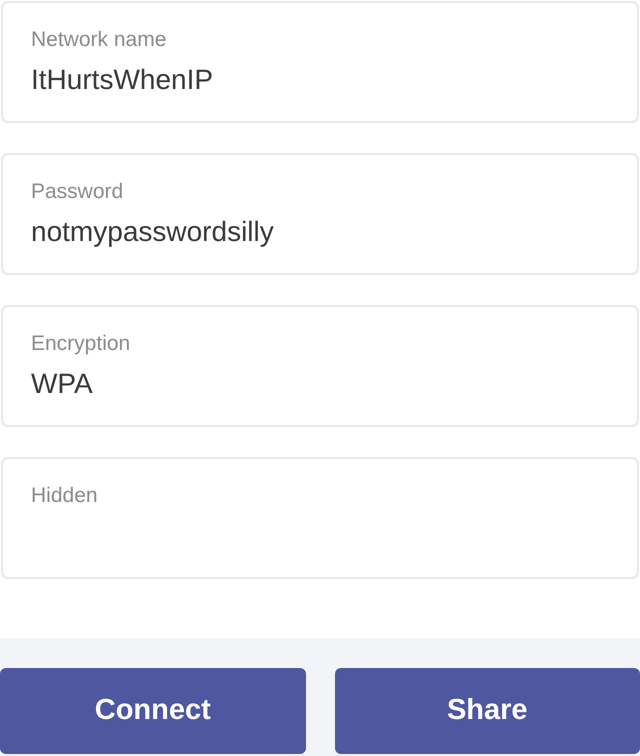 The width and height of the screenshot is (640, 756). I want to click on field-value: notmypasswordsilly, so click(153, 232).